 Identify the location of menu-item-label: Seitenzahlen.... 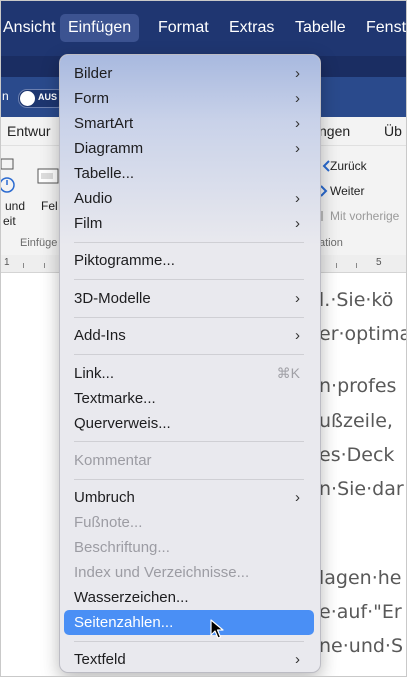
(124, 622).